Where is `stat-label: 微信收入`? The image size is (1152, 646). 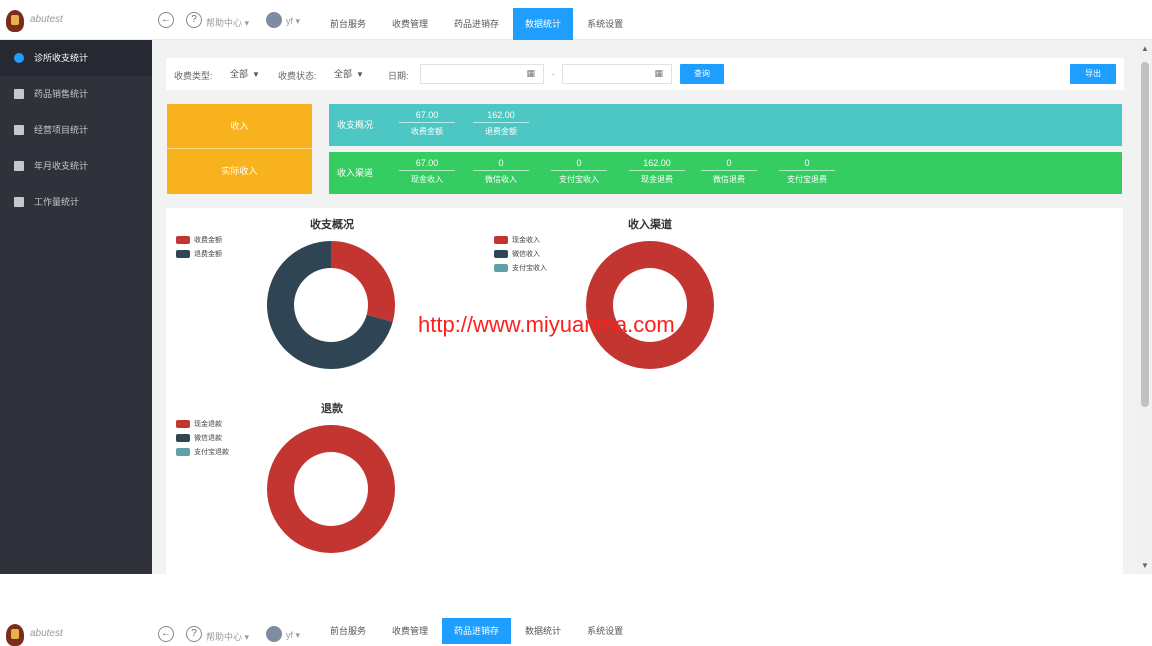 stat-label: 微信收入 is located at coordinates (501, 179).